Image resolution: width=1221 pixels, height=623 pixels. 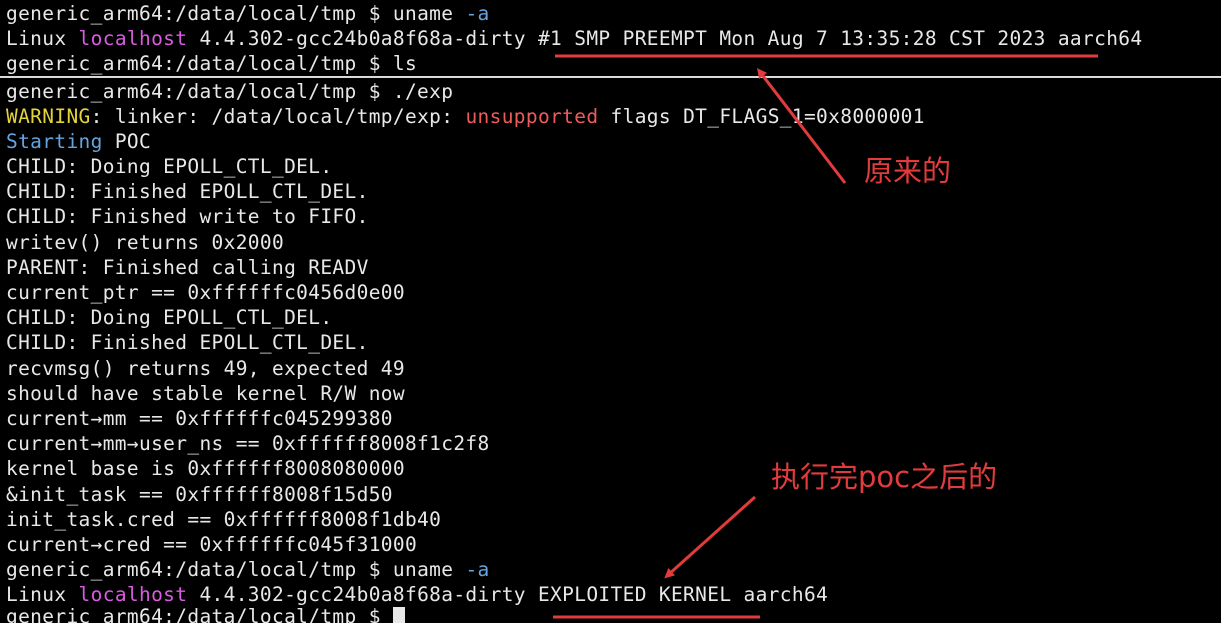 What do you see at coordinates (212, 544) in the screenshot?
I see `output-line: current→cred == 0xffffffc045f31000` at bounding box center [212, 544].